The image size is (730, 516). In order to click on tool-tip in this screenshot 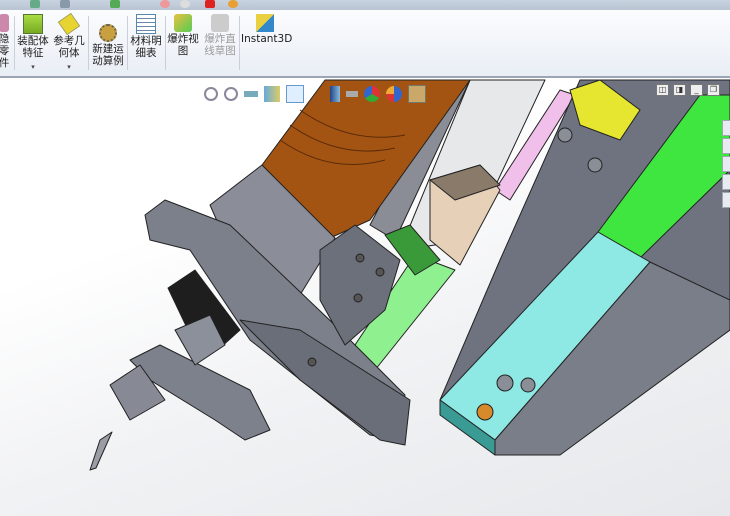, I will do `click(101, 451)`.